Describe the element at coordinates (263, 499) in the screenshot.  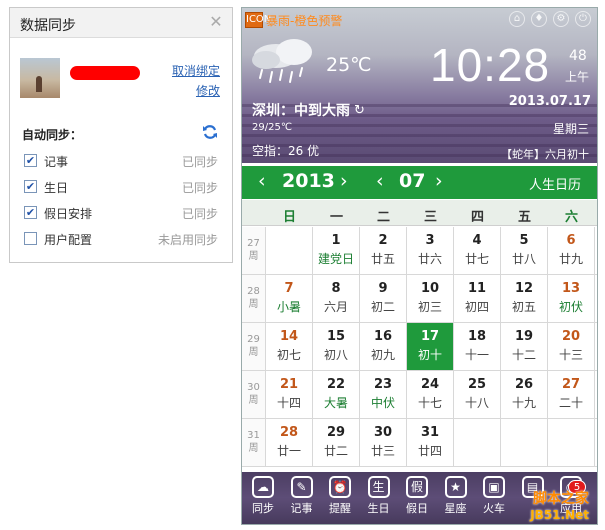
I see `toolbar-button-cloud: ☁ 同步` at that location.